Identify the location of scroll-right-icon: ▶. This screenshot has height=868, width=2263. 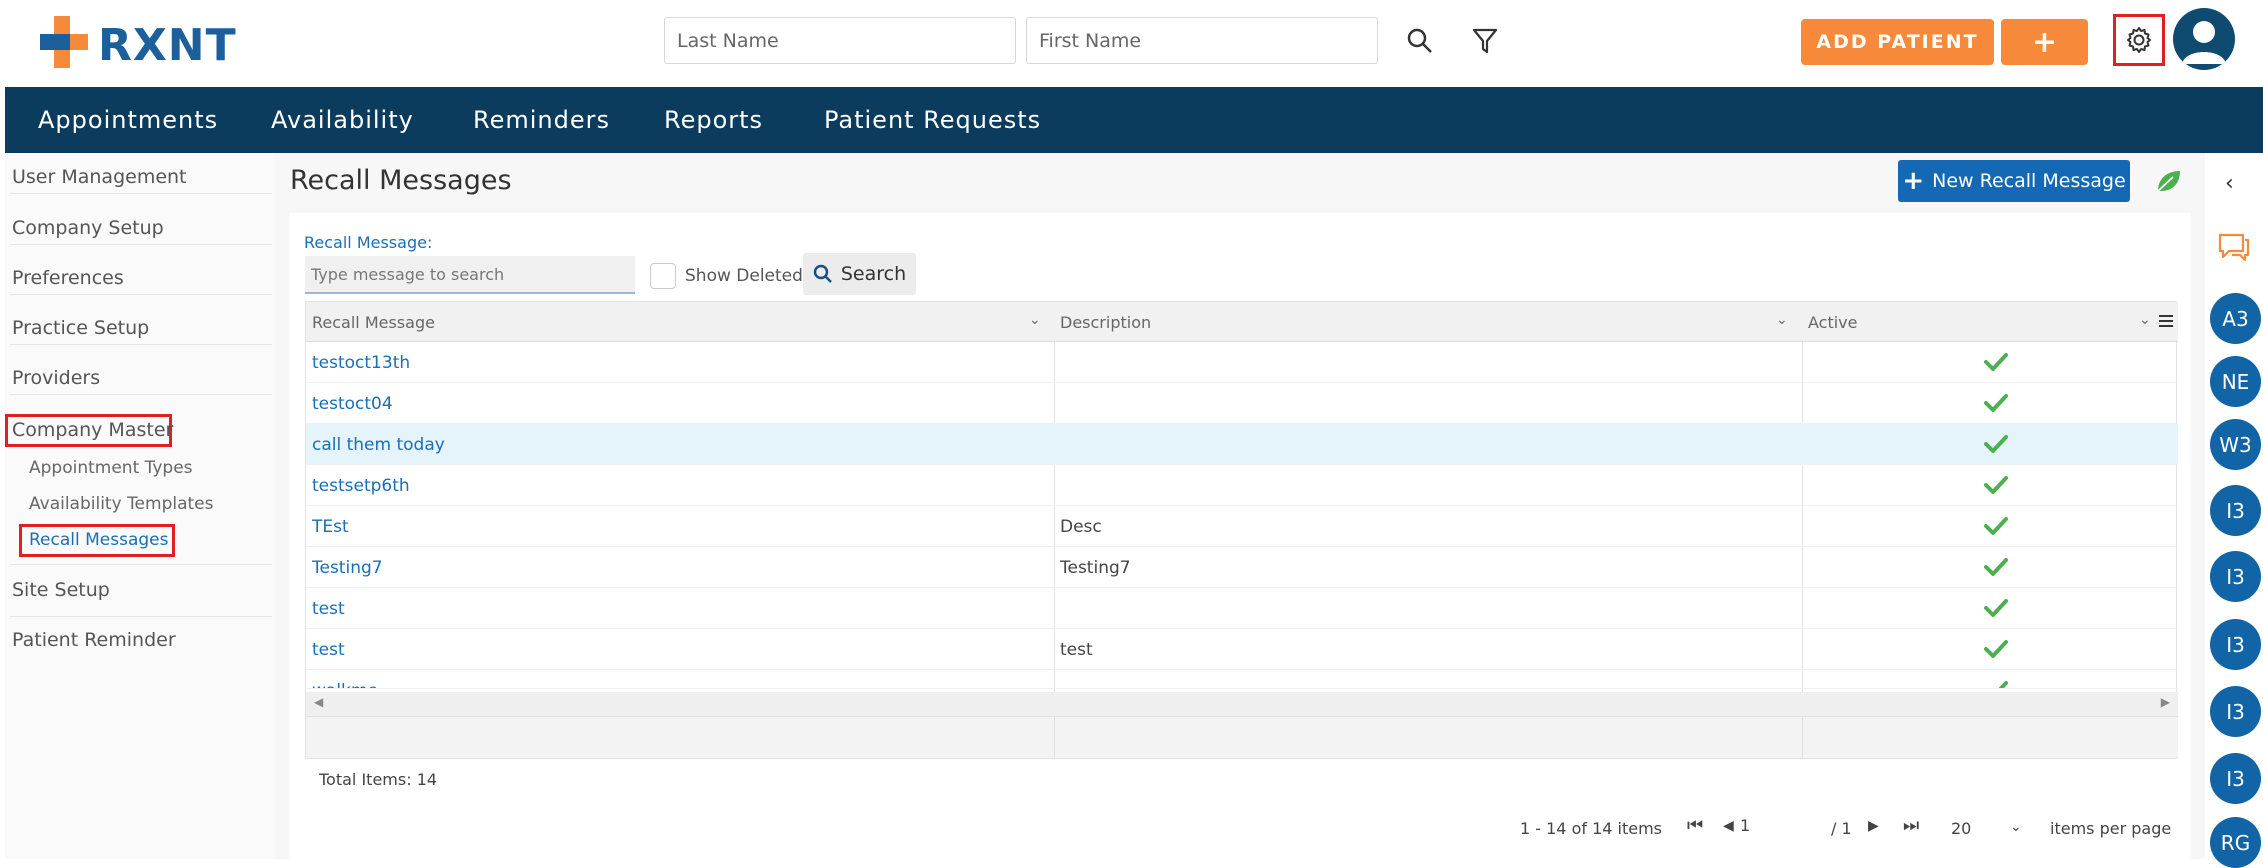
(2165, 702).